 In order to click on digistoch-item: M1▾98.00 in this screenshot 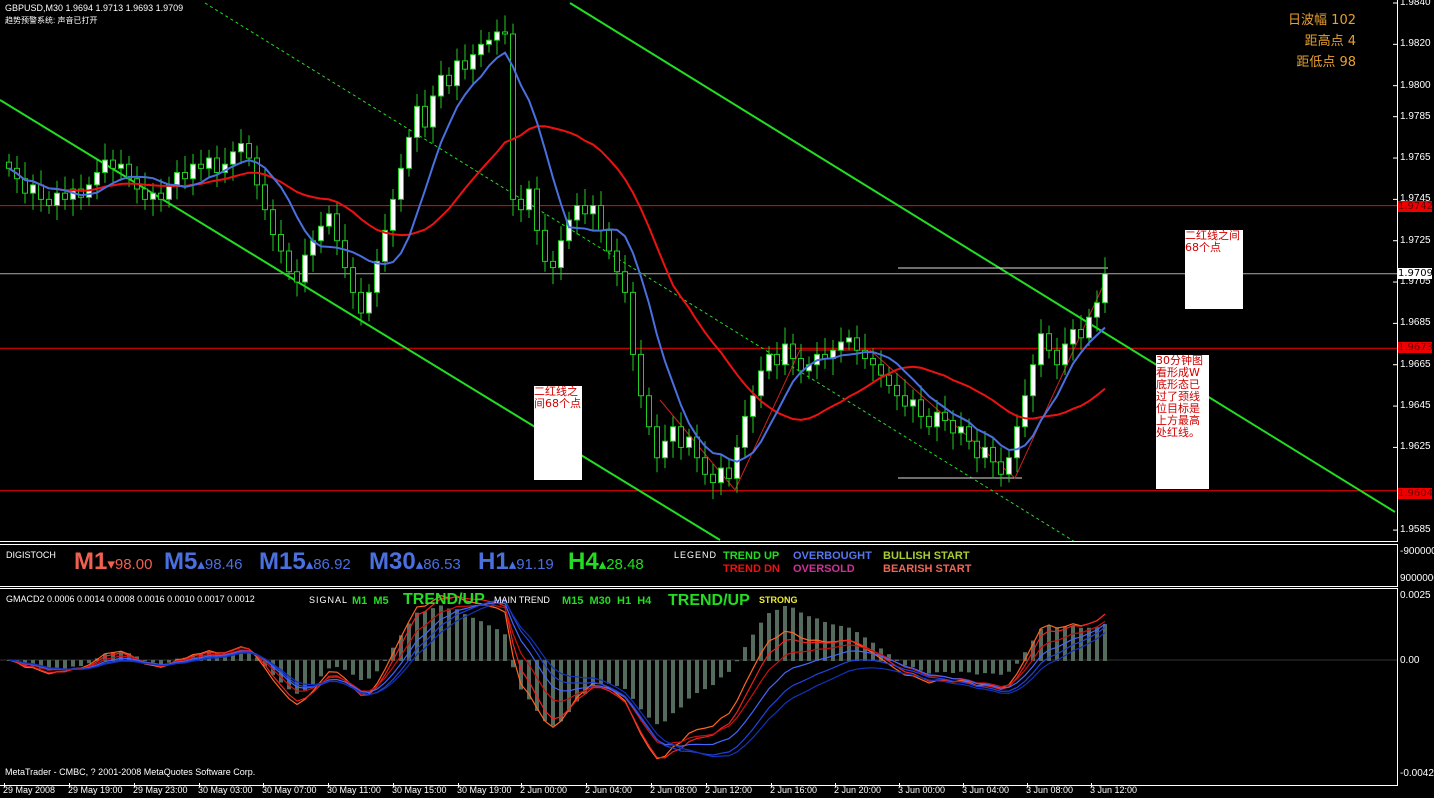, I will do `click(113, 562)`.